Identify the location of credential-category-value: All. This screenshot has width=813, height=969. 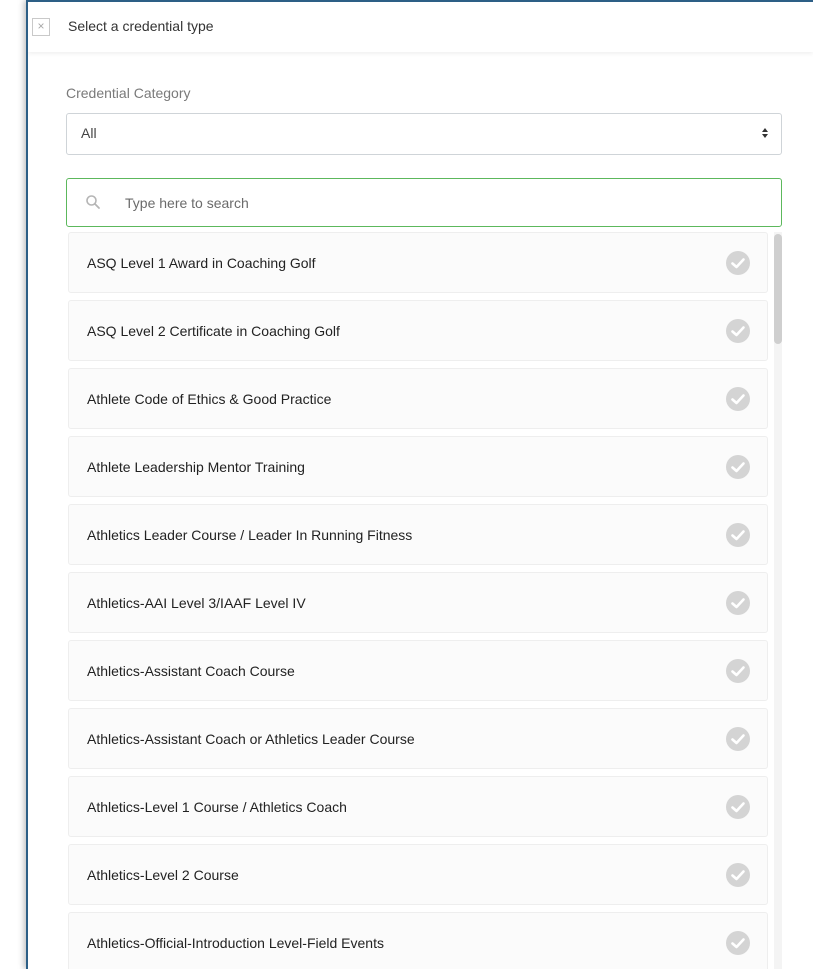
(89, 133).